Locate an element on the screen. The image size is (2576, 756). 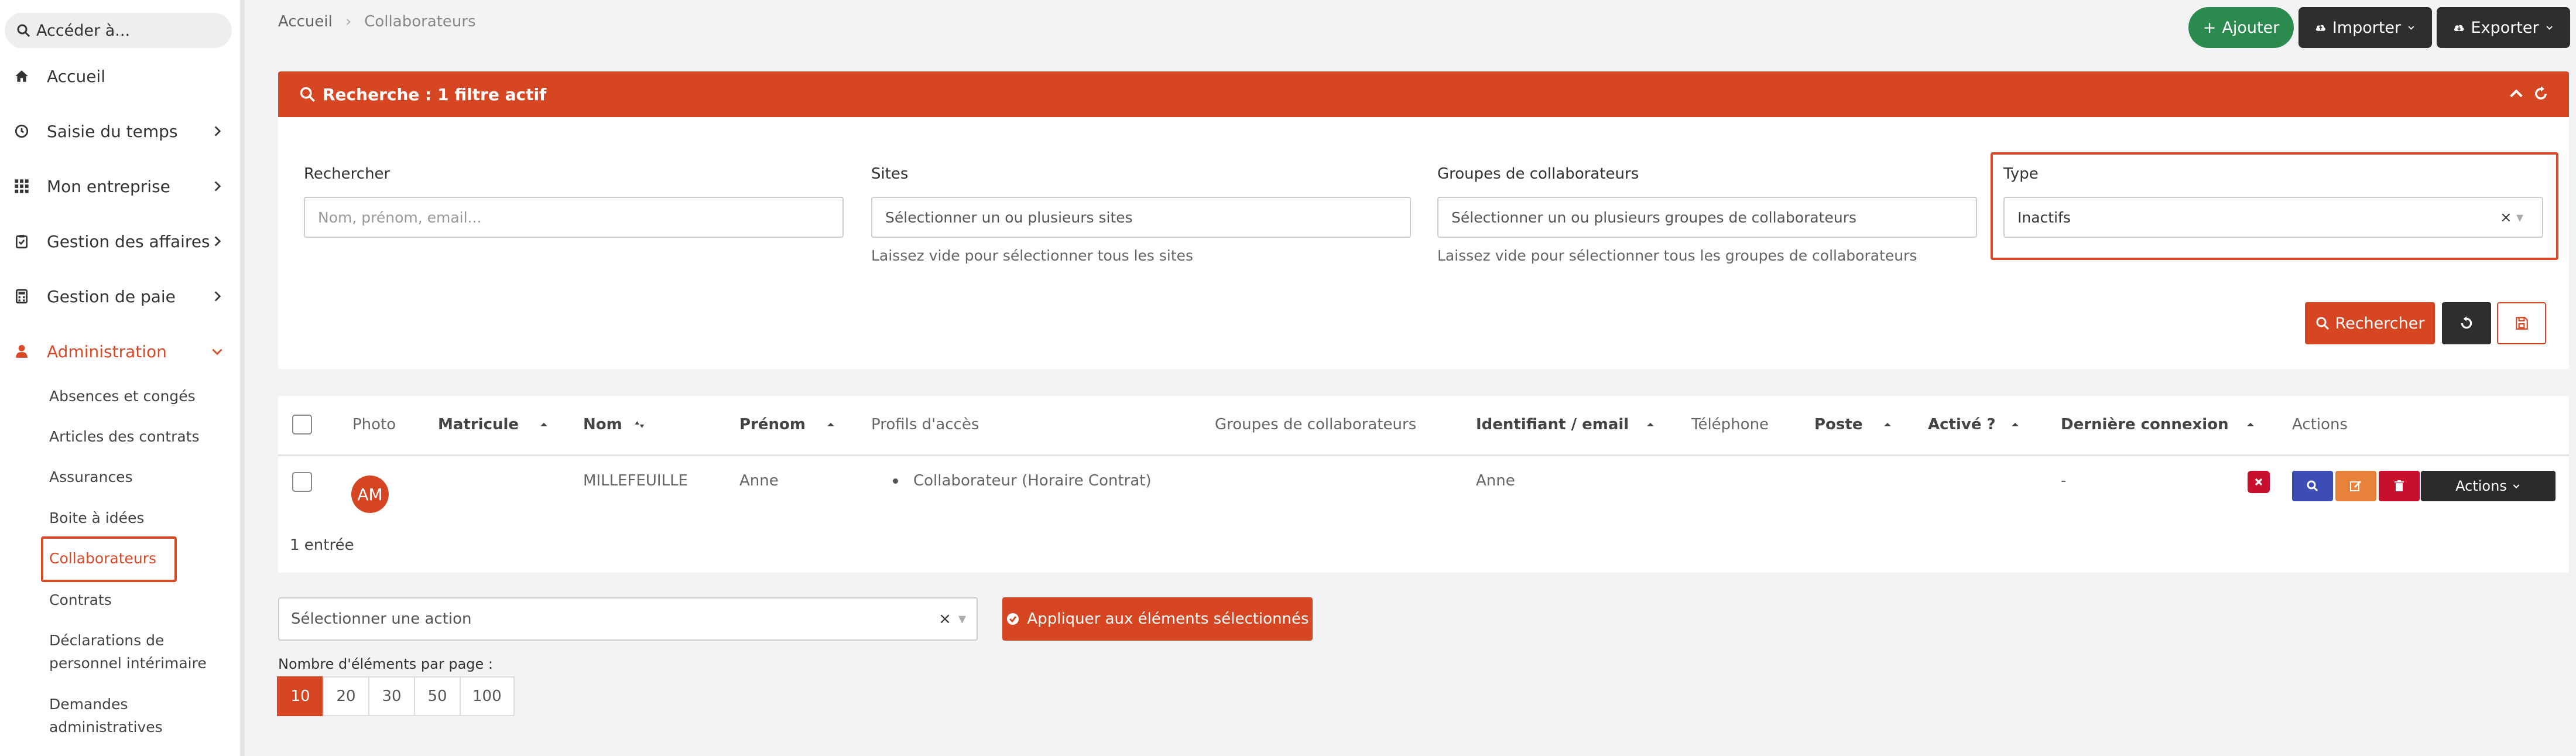
column-header-nom: Nom is located at coordinates (615, 424).